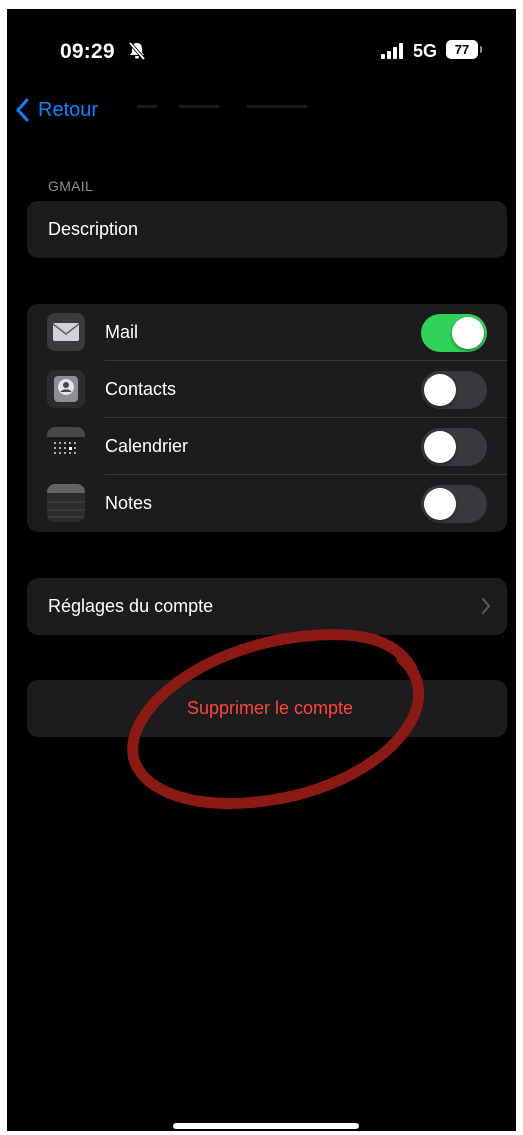 The width and height of the screenshot is (523, 1135). I want to click on contacts-icon, so click(66, 389).